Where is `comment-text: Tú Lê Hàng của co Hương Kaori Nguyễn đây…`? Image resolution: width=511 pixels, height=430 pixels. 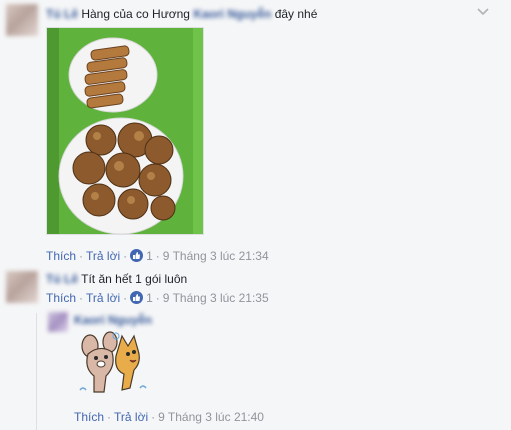
comment-text: Tú Lê Hàng của co Hương Kaori Nguyễn đây… is located at coordinates (181, 14).